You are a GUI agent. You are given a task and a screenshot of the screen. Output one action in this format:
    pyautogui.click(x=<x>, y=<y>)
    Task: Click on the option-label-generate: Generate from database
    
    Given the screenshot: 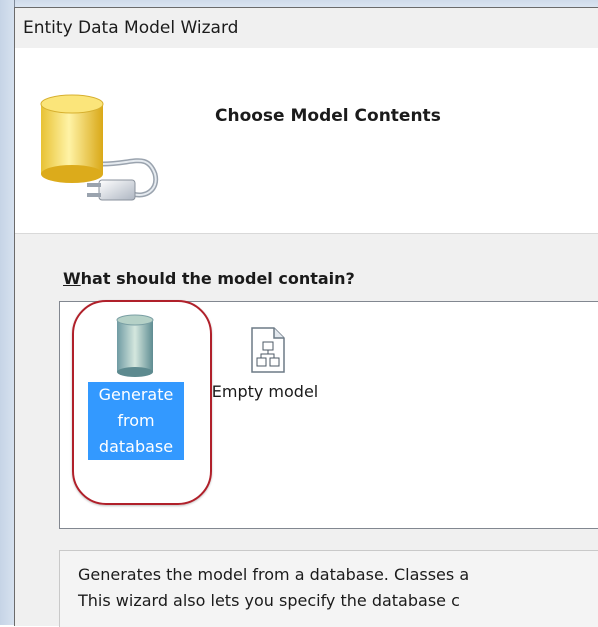 What is the action you would take?
    pyautogui.click(x=136, y=421)
    